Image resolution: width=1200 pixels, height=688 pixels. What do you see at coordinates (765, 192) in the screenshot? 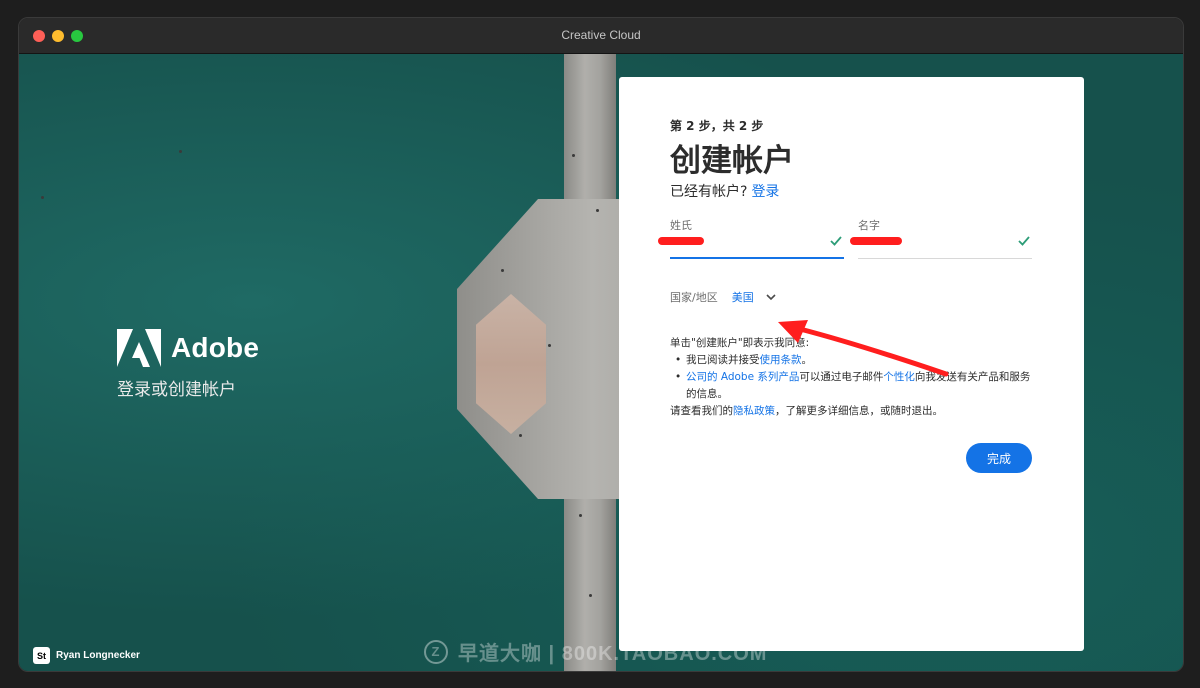
I see `signin-link: 登录` at bounding box center [765, 192].